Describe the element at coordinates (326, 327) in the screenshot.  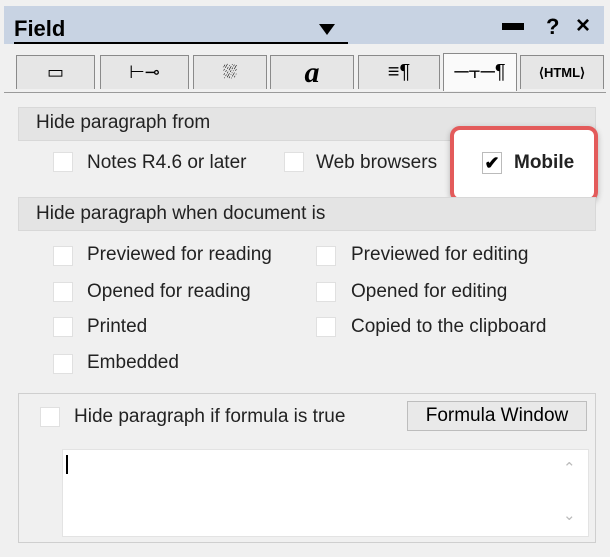
I see `copied-clipboard-checkbox` at that location.